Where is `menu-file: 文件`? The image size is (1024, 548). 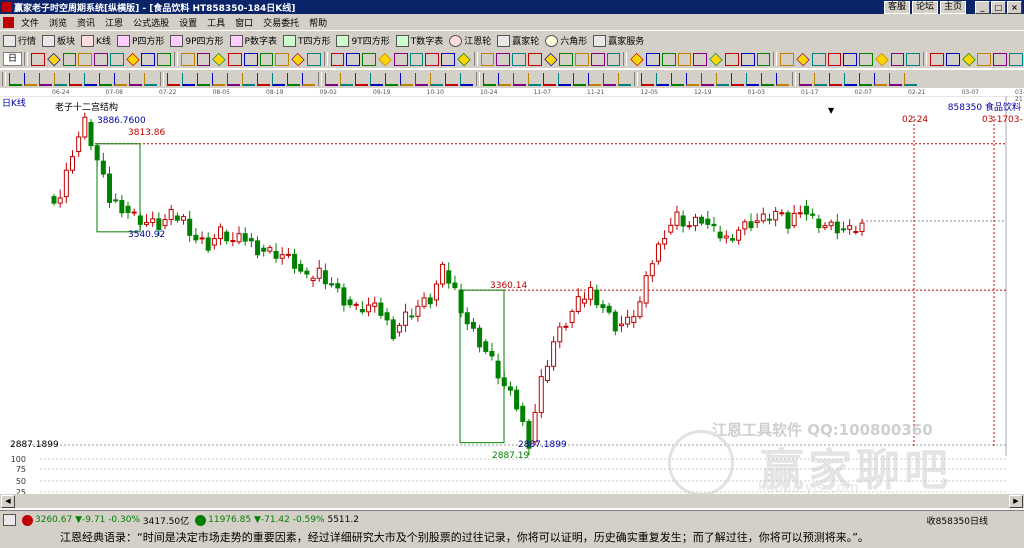 menu-file: 文件 is located at coordinates (30, 22).